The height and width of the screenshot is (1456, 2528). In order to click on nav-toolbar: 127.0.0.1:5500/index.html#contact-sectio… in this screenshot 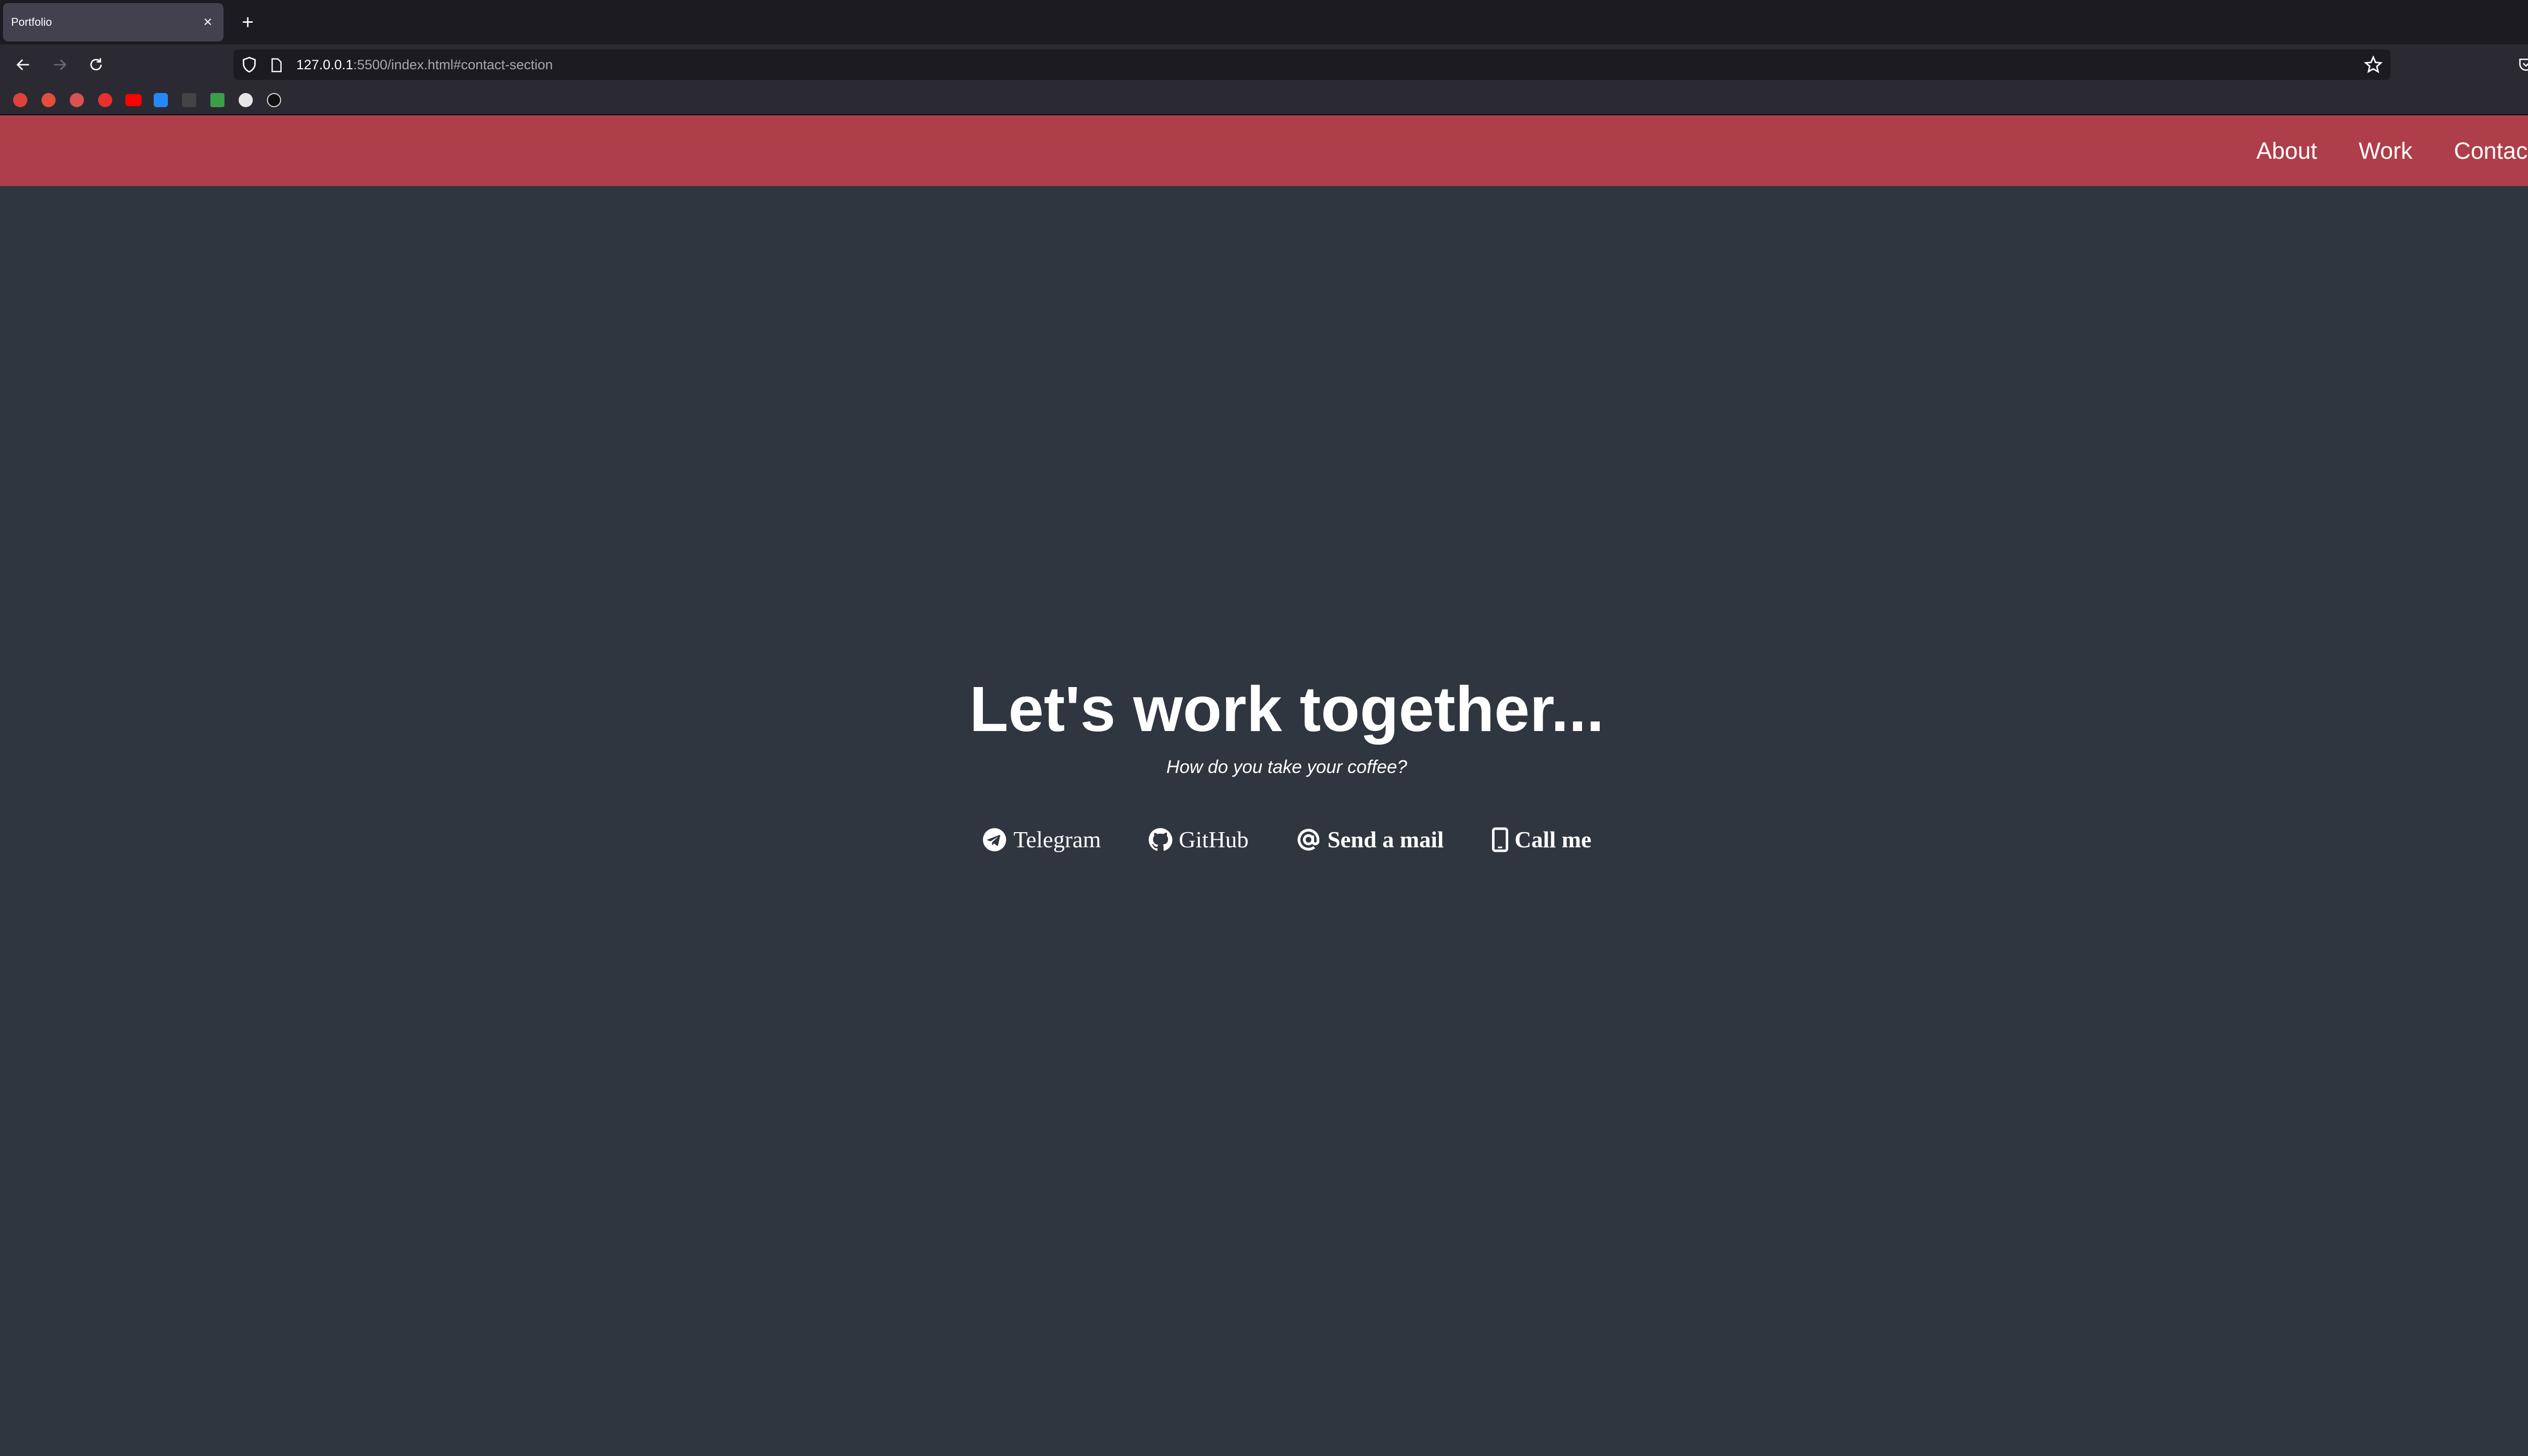, I will do `click(1264, 64)`.